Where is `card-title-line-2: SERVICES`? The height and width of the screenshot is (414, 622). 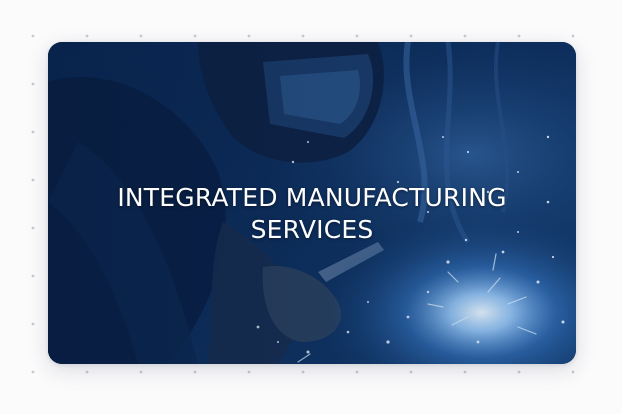 card-title-line-2: SERVICES is located at coordinates (312, 229).